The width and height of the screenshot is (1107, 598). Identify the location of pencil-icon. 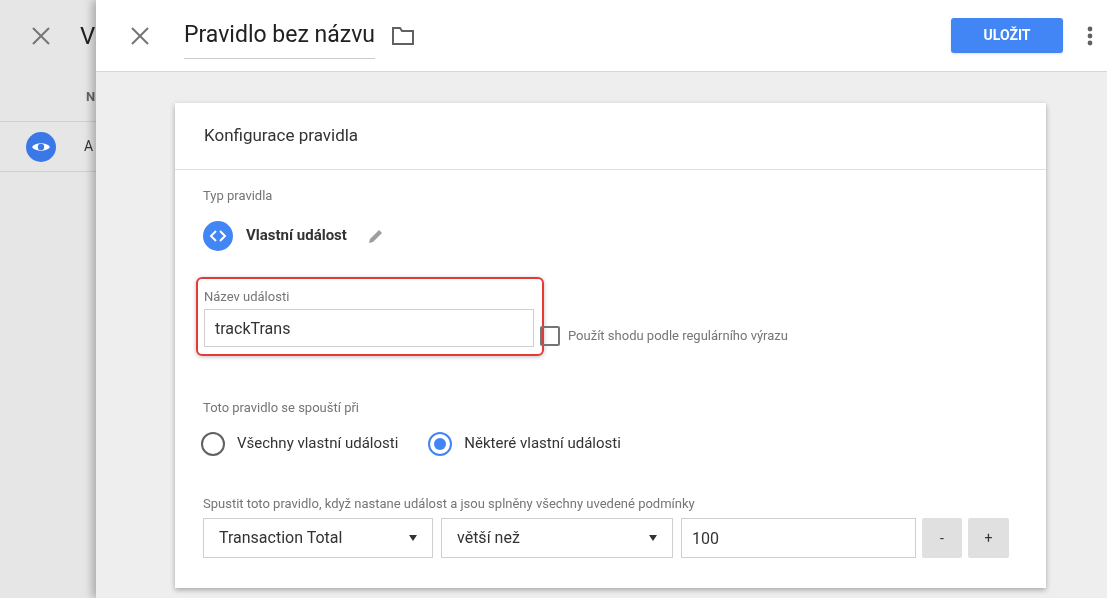
(375, 235).